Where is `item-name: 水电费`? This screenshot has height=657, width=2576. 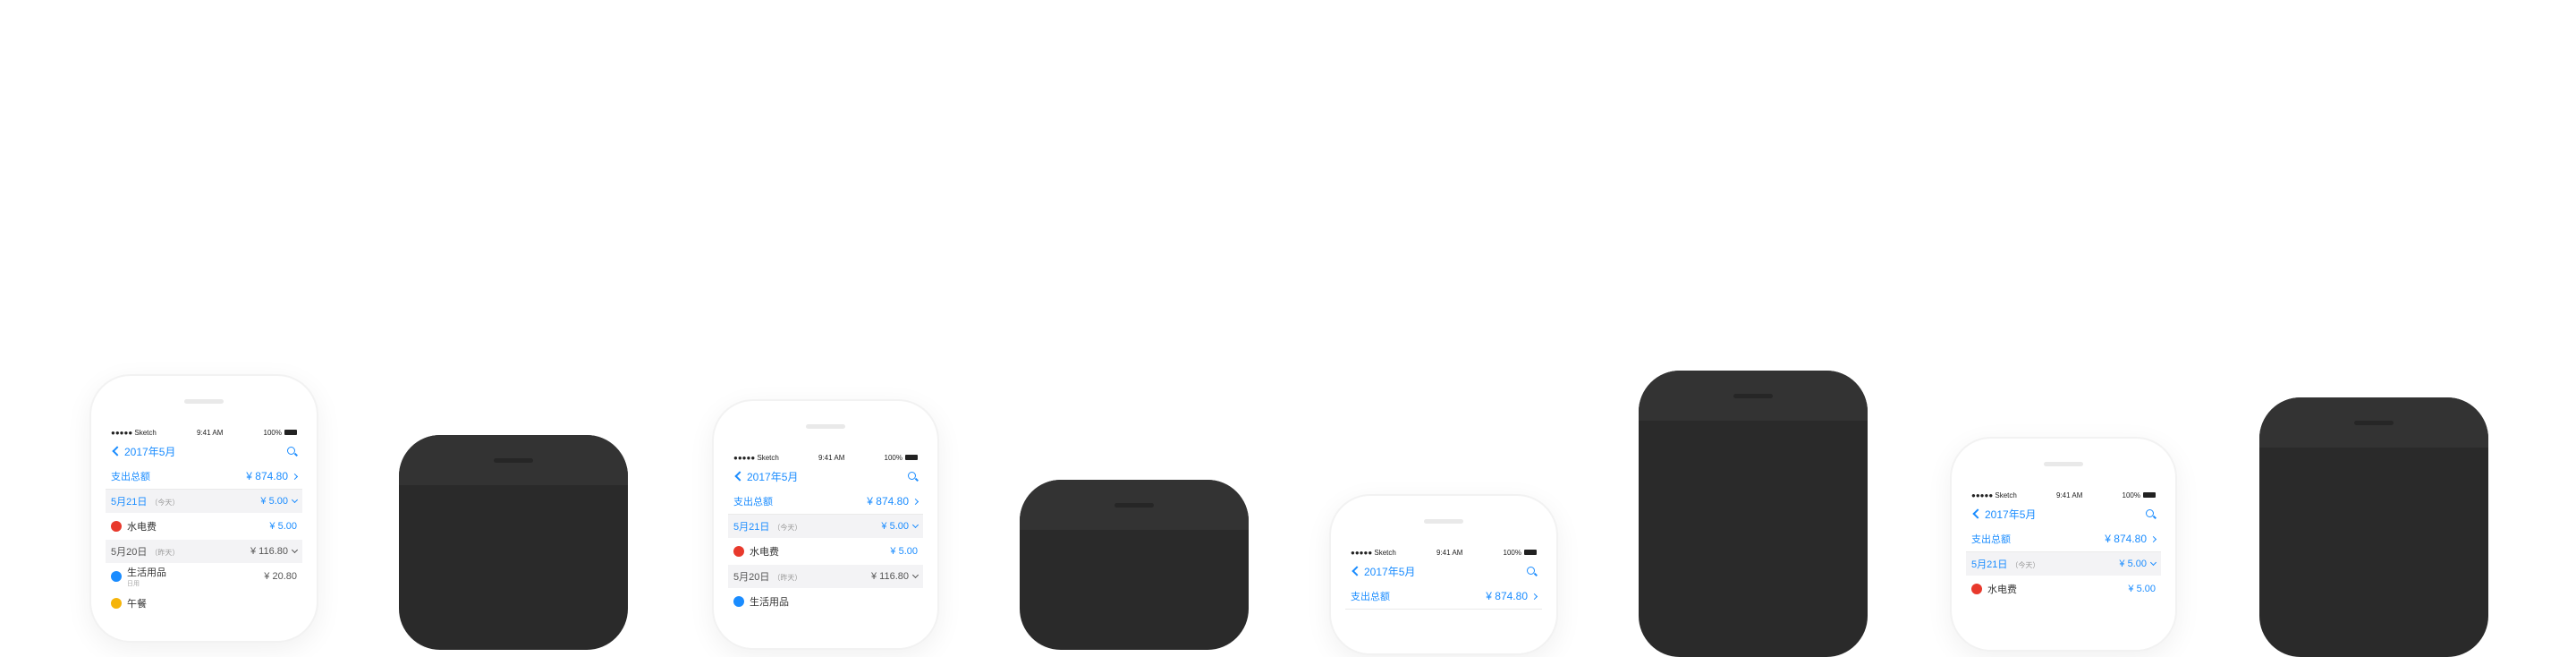
item-name: 水电费 is located at coordinates (142, 527).